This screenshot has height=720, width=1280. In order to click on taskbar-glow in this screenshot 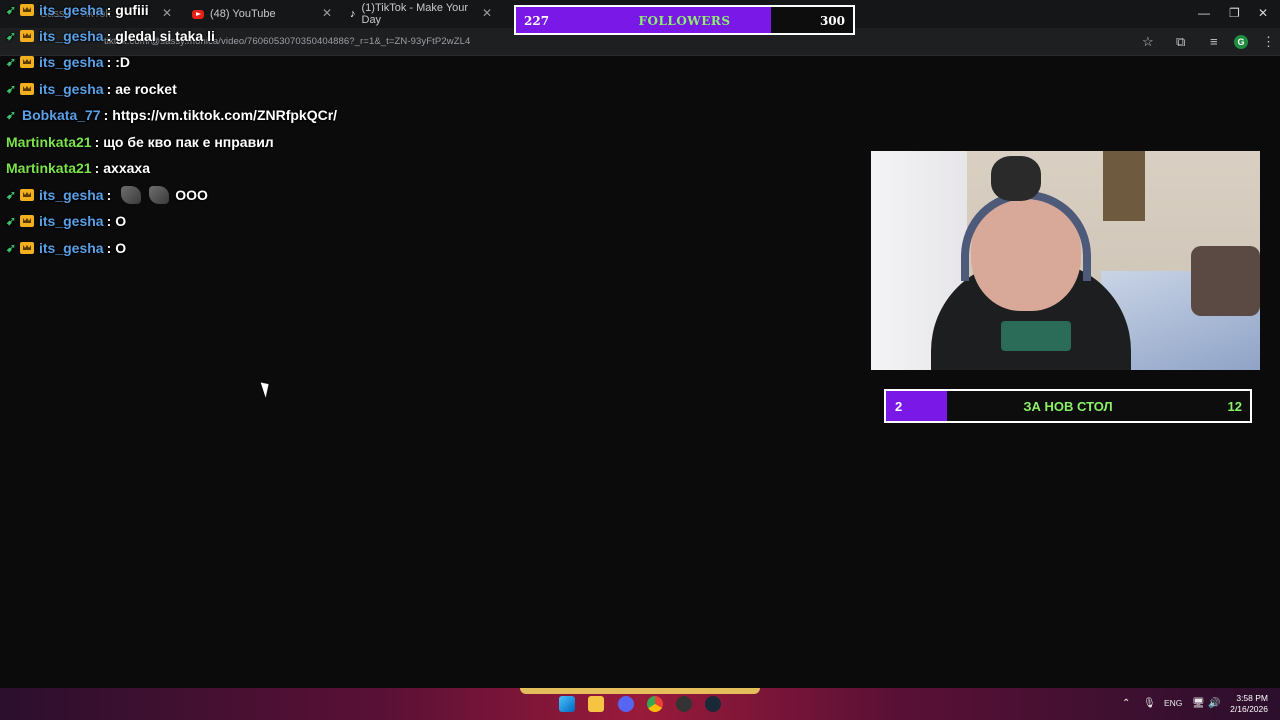, I will do `click(640, 691)`.